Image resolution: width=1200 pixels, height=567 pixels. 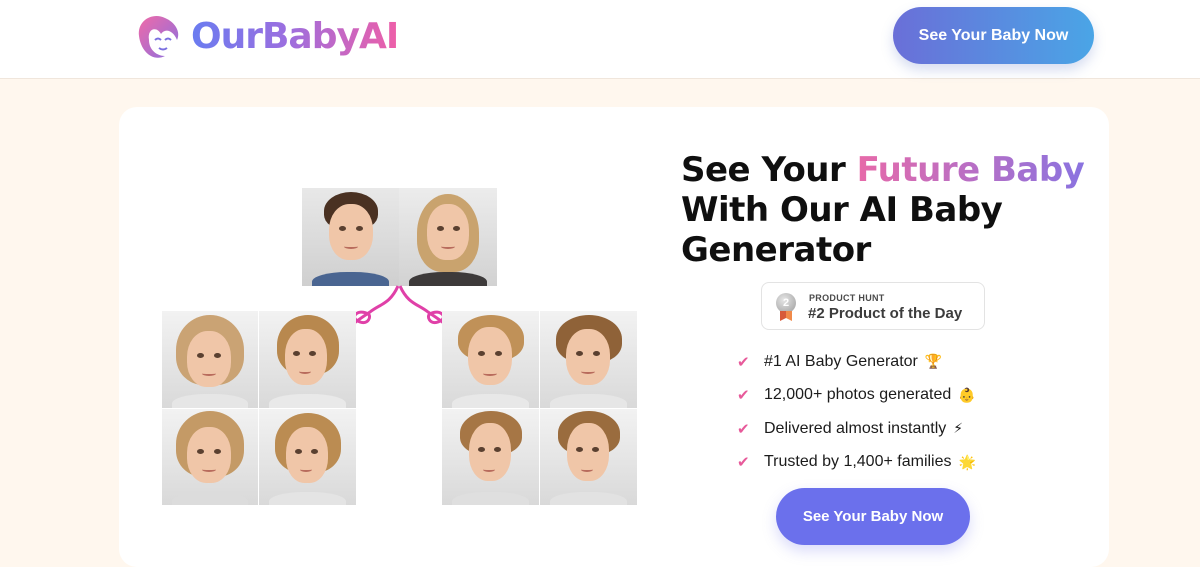 I want to click on baby-face-logo-icon, so click(x=158, y=36).